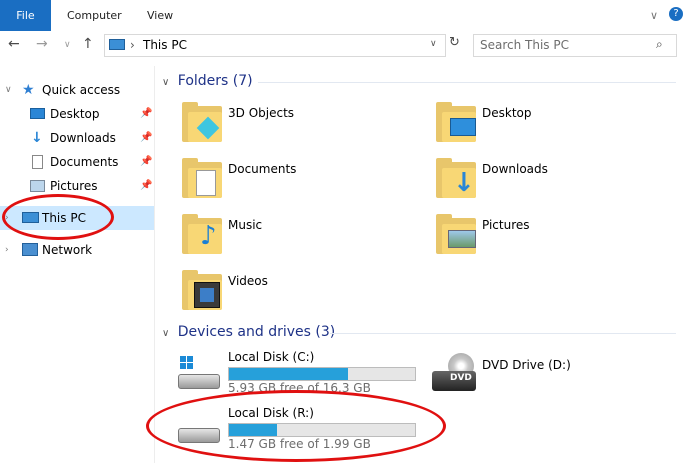 This screenshot has height=463, width=688. Describe the element at coordinates (507, 113) in the screenshot. I see `folder-label: Desktop` at that location.